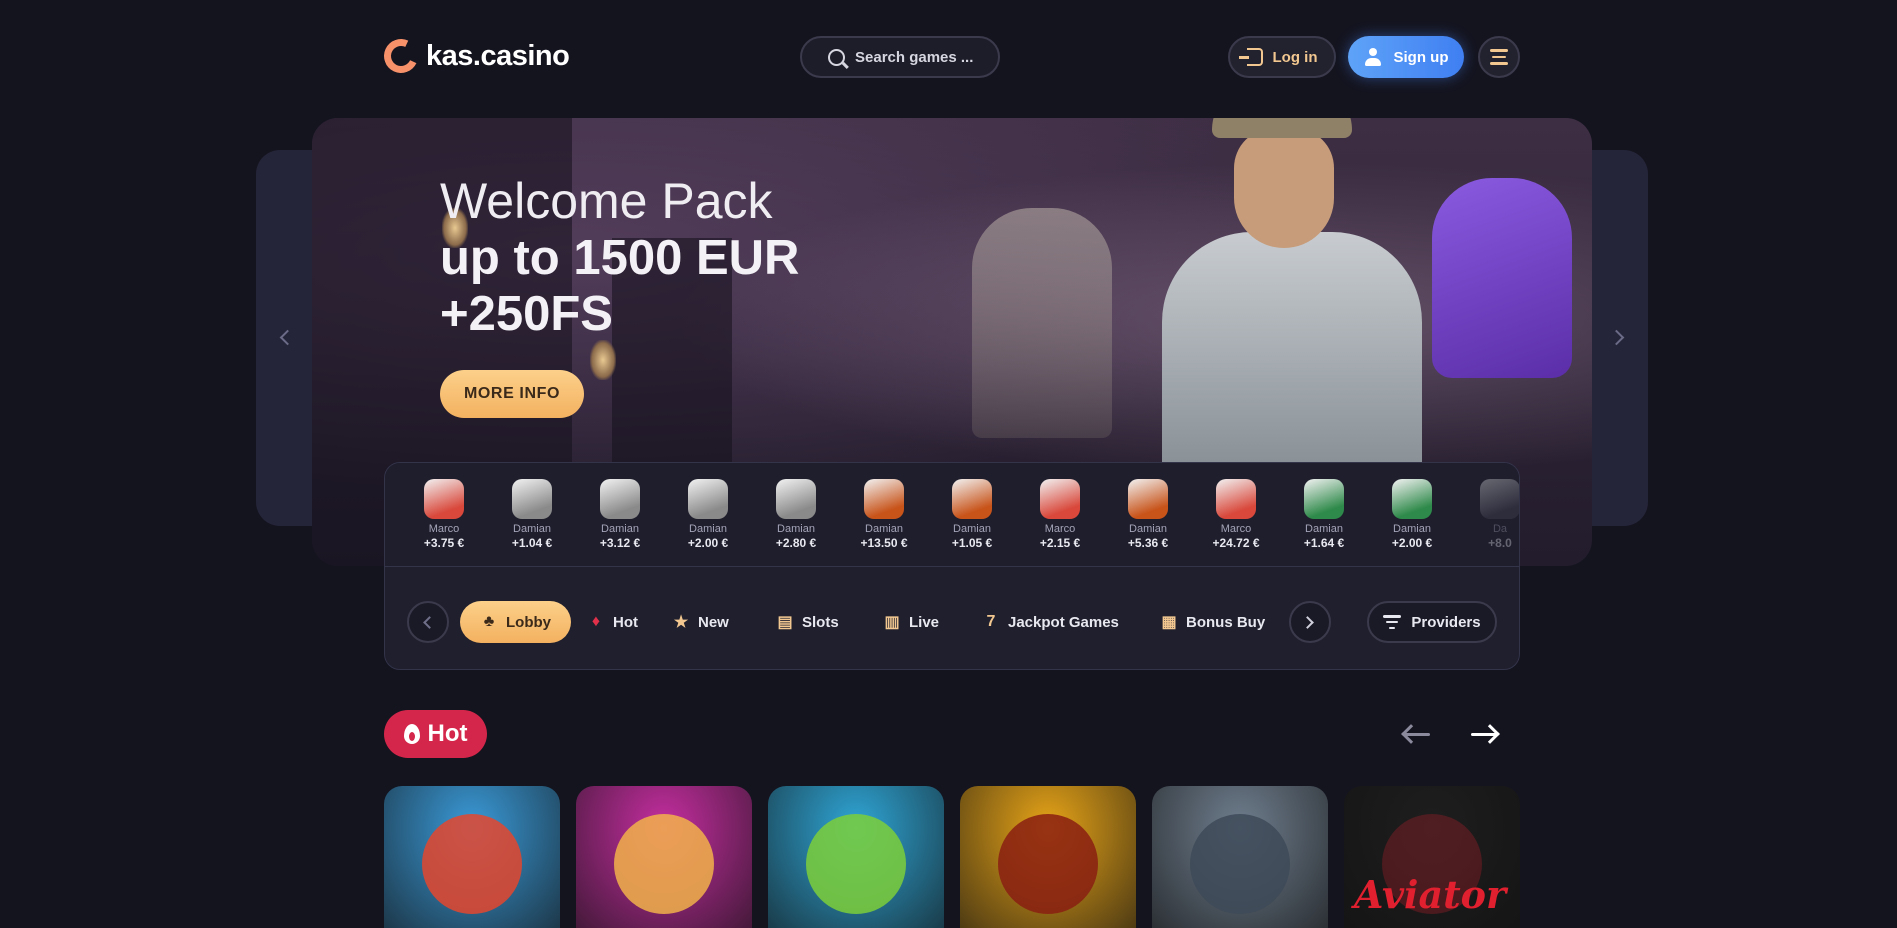 The height and width of the screenshot is (928, 1897). I want to click on win-item: Marco +3.75 €, so click(444, 514).